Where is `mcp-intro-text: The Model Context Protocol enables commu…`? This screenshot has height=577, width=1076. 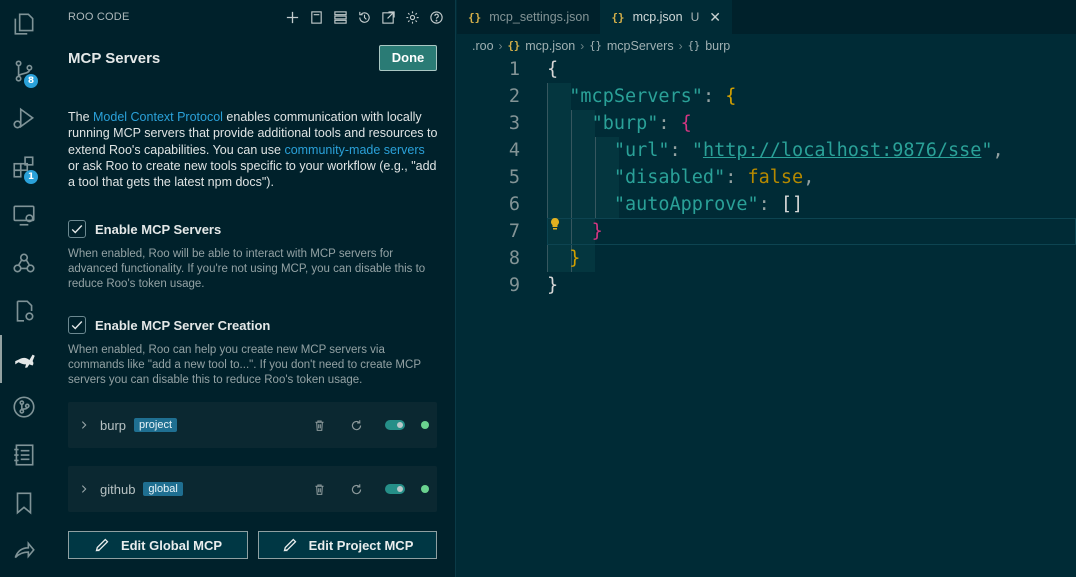 mcp-intro-text: The Model Context Protocol enables commu… is located at coordinates (253, 149).